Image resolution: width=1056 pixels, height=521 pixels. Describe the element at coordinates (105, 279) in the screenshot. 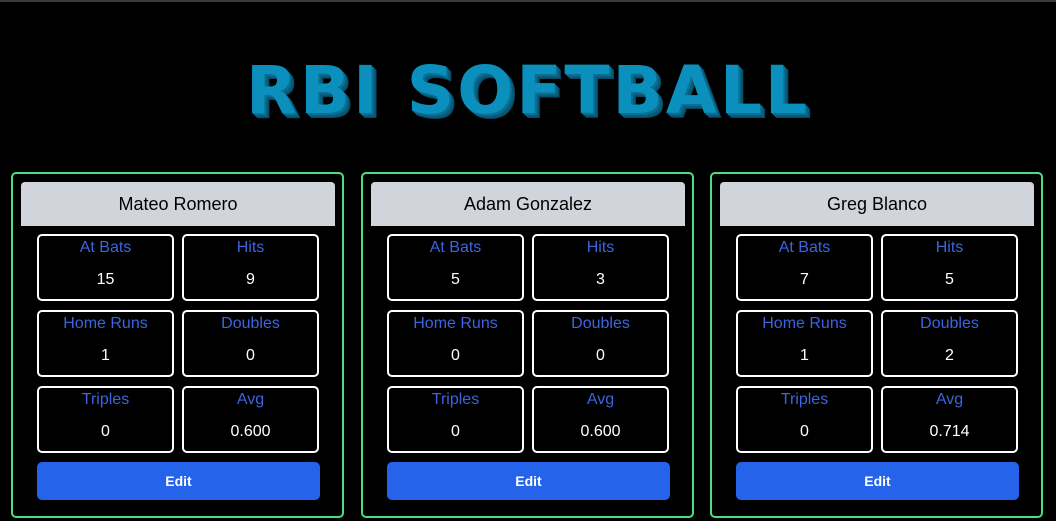

I see `stat-value: 15` at that location.